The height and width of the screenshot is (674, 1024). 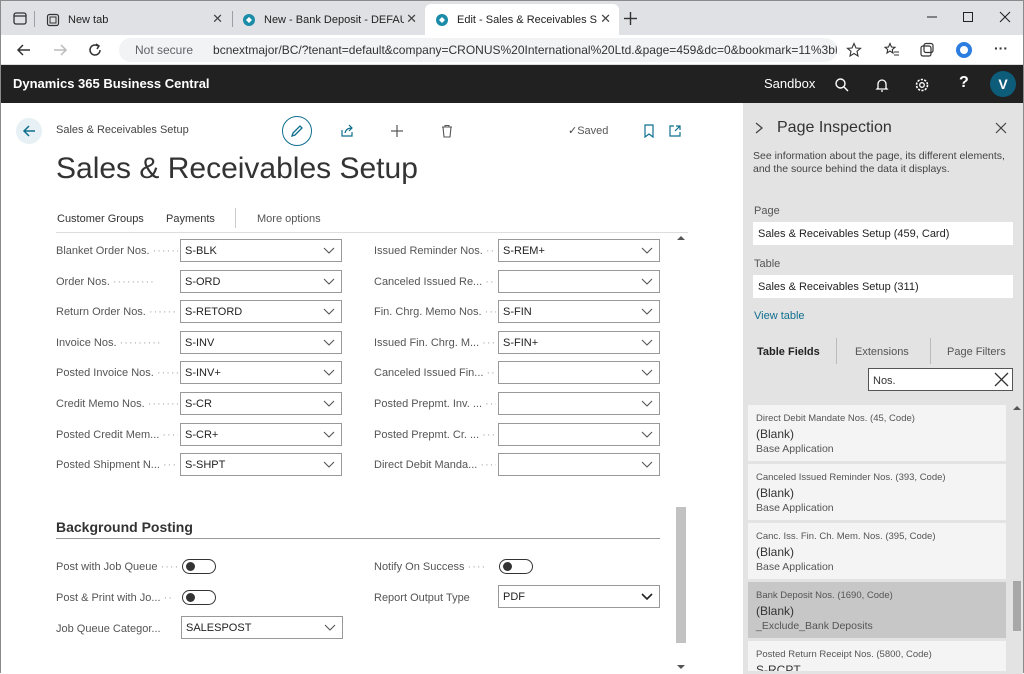 What do you see at coordinates (940, 379) in the screenshot?
I see `field-search-input: Nos.` at bounding box center [940, 379].